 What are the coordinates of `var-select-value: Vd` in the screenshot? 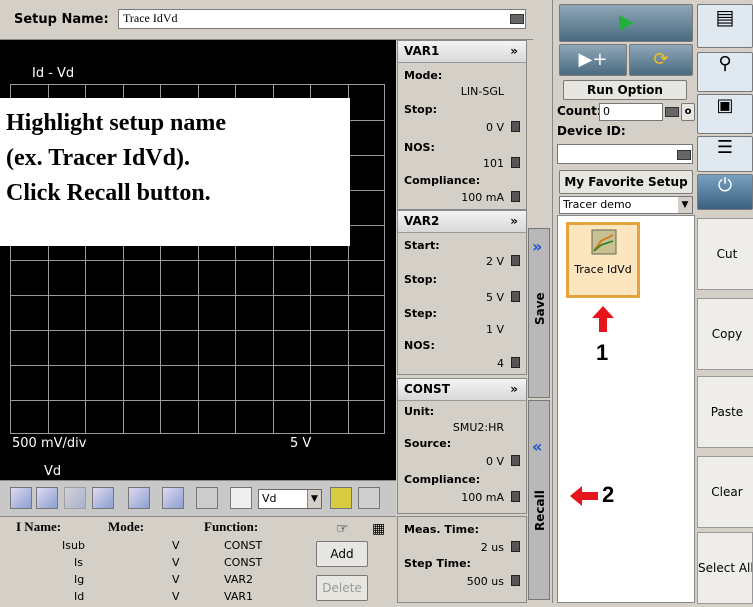 It's located at (269, 498).